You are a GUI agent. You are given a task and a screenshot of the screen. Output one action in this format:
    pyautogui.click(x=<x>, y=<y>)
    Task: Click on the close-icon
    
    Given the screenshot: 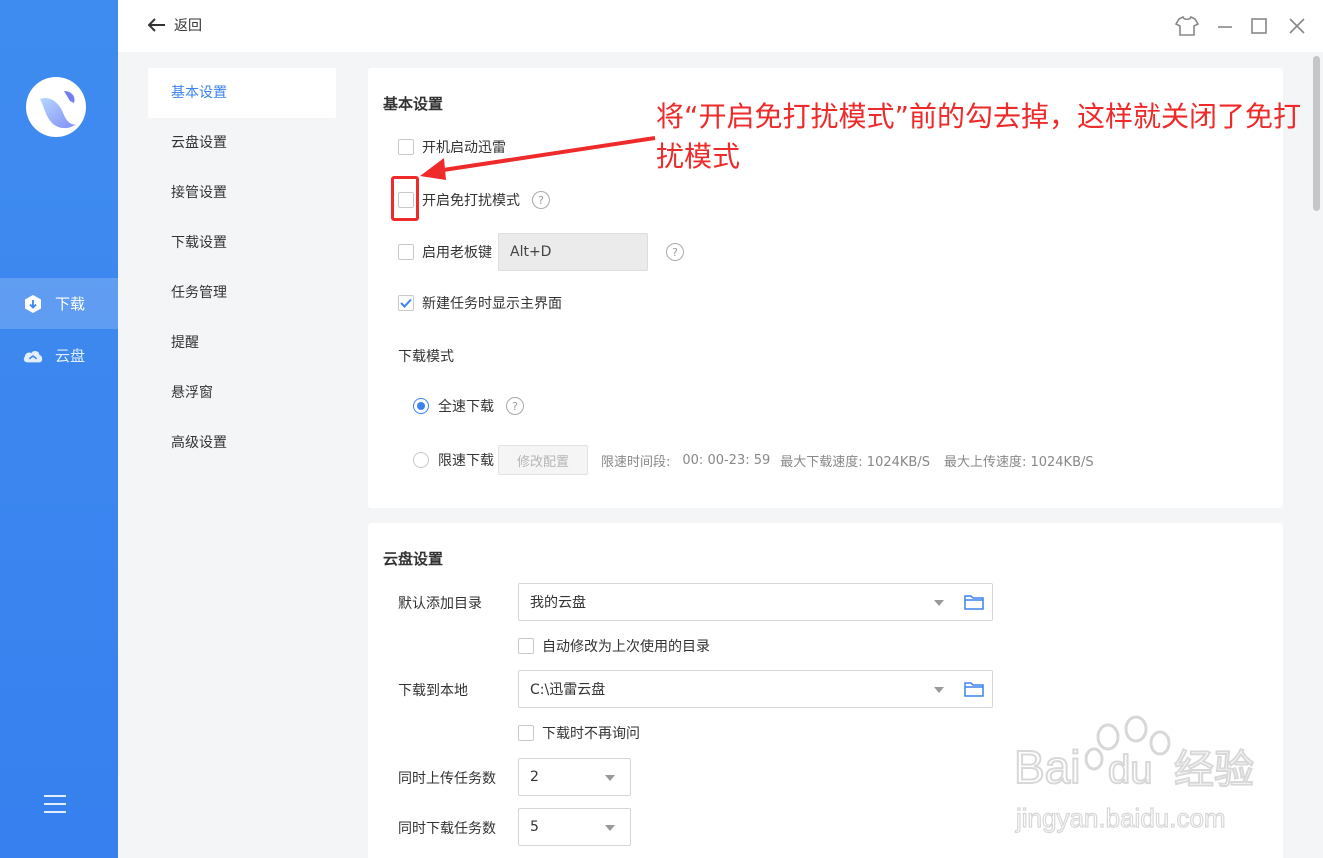 What is the action you would take?
    pyautogui.click(x=1297, y=26)
    